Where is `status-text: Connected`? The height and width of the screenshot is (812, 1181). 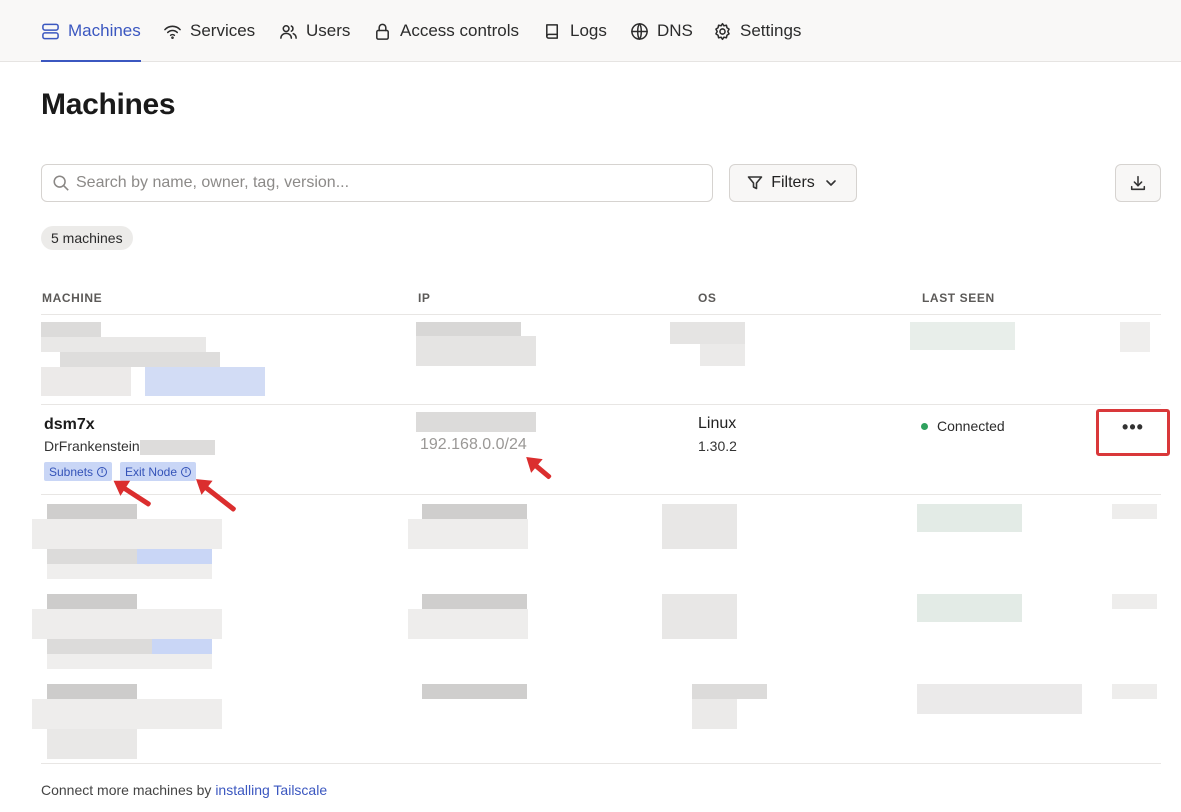
status-text: Connected is located at coordinates (971, 426).